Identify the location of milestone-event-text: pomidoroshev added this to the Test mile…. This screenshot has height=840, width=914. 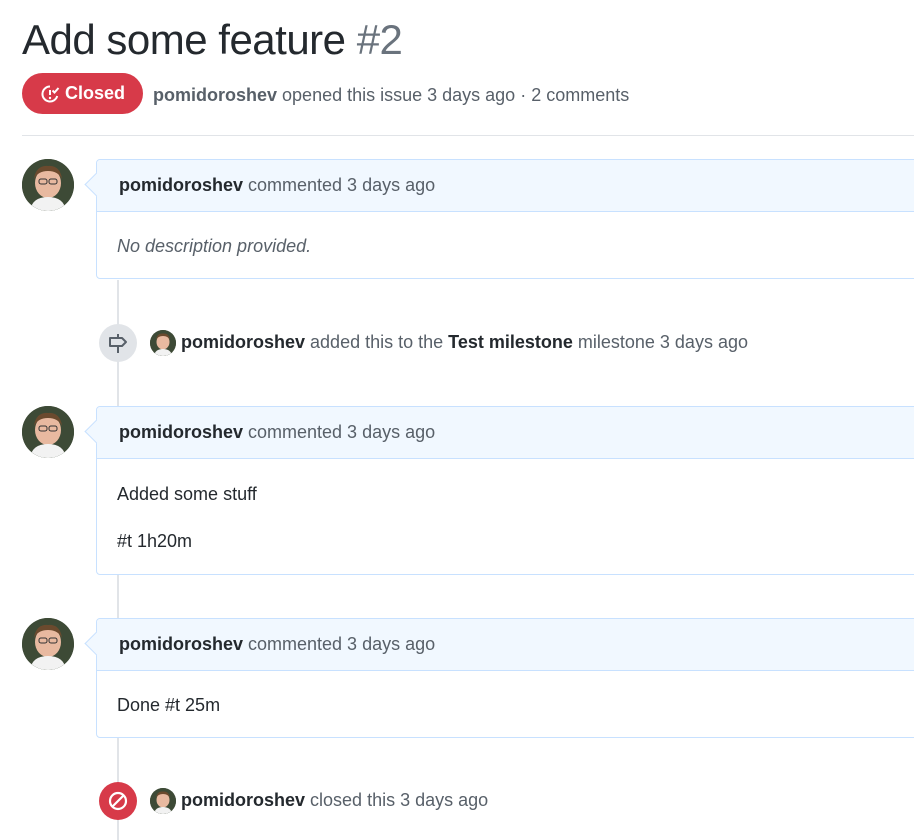
(464, 342).